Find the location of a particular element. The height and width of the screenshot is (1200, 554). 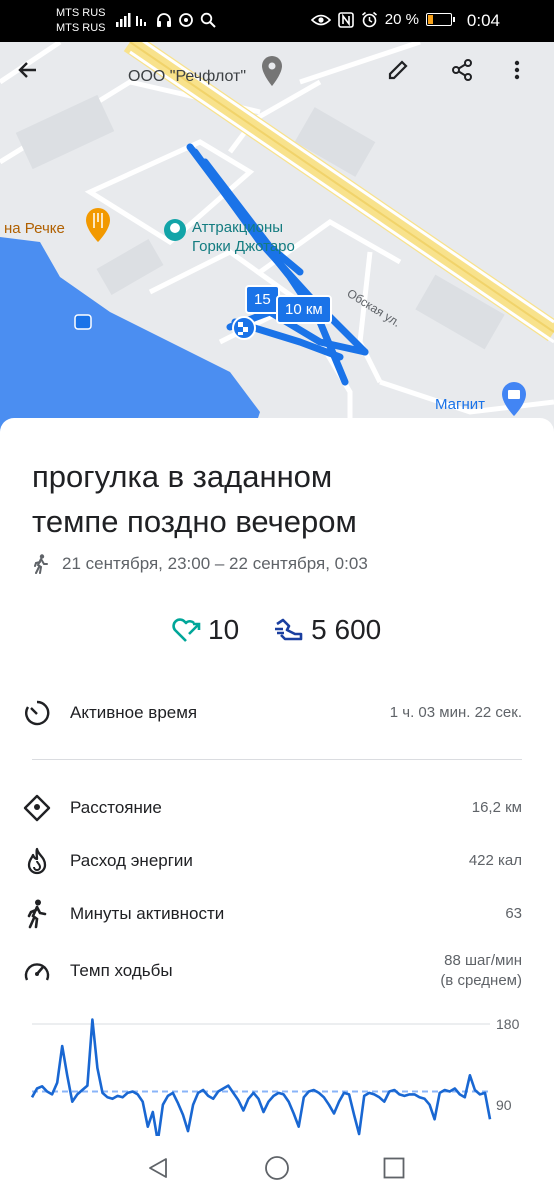

pace-series-line is located at coordinates (261, 1080).